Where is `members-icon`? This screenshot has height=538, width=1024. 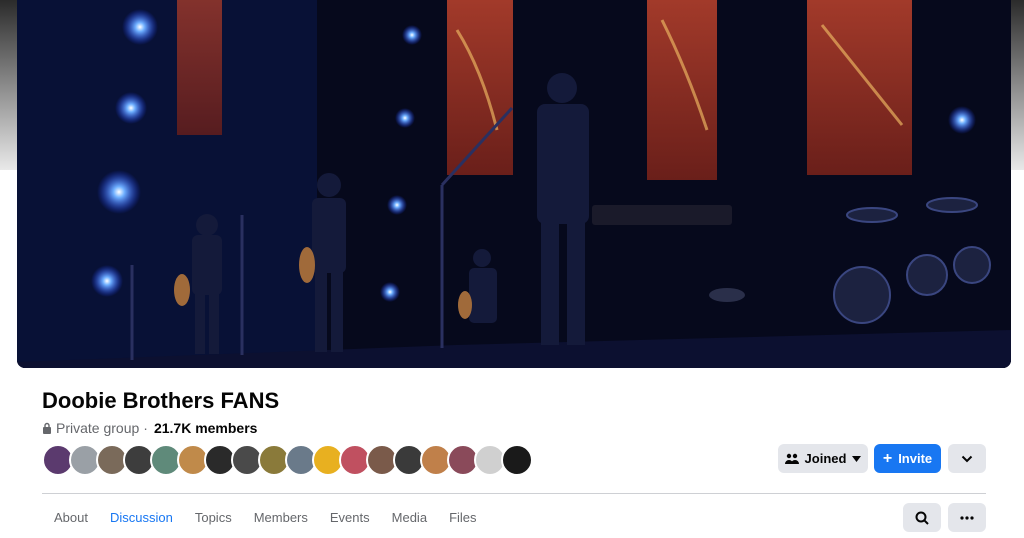
members-icon is located at coordinates (791, 458).